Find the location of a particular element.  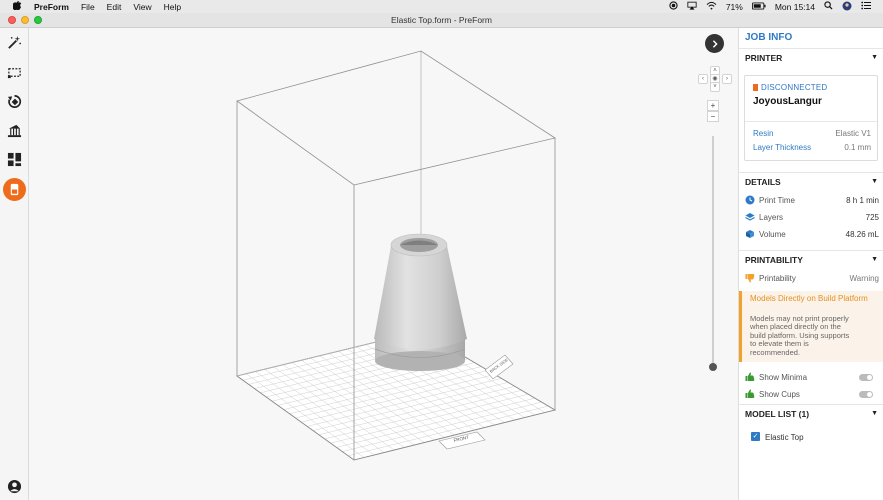

magic-wand-icon is located at coordinates (14, 42).